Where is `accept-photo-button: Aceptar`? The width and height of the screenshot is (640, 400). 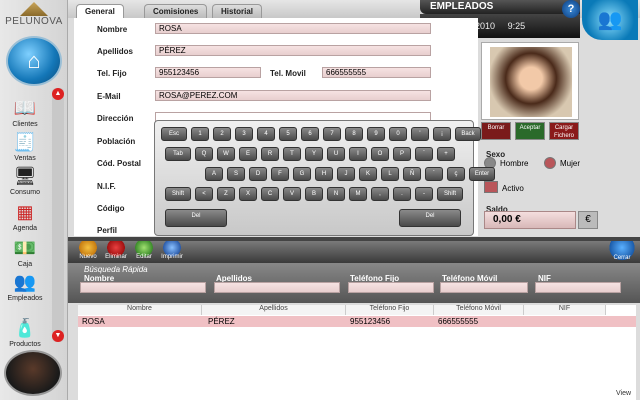 accept-photo-button: Aceptar is located at coordinates (530, 131).